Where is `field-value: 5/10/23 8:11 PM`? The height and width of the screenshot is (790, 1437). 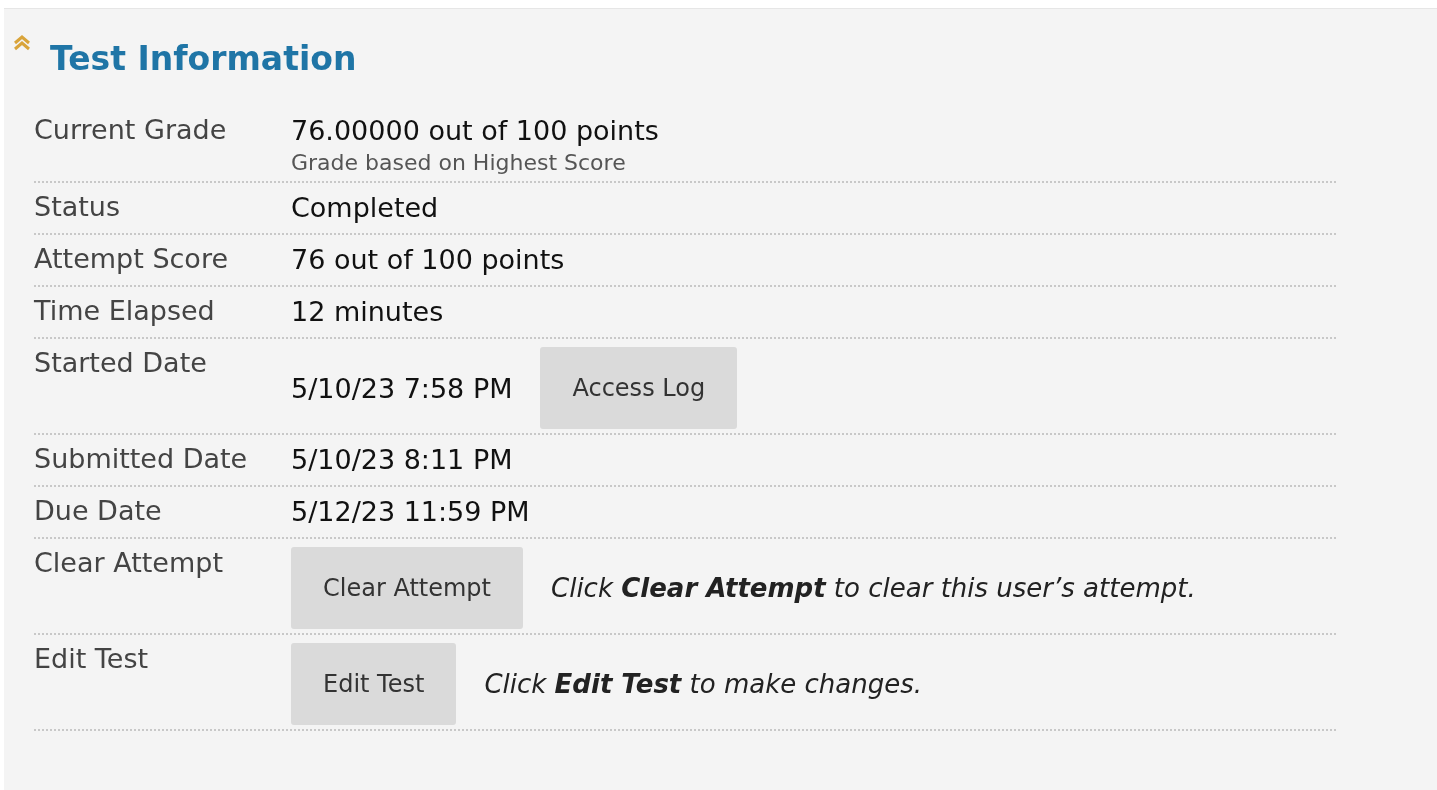
field-value: 5/10/23 8:11 PM is located at coordinates (402, 459).